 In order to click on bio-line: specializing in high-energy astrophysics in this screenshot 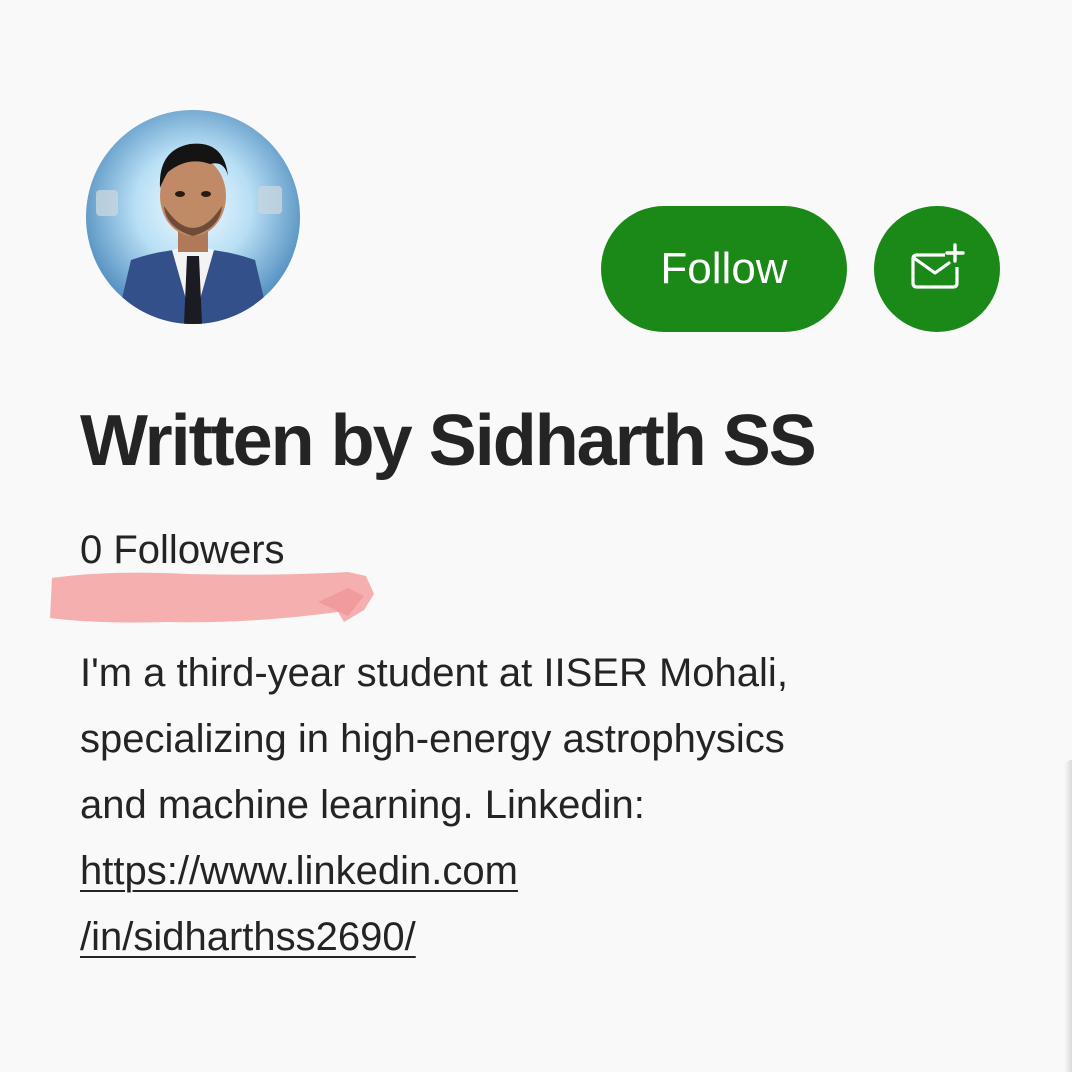, I will do `click(432, 739)`.